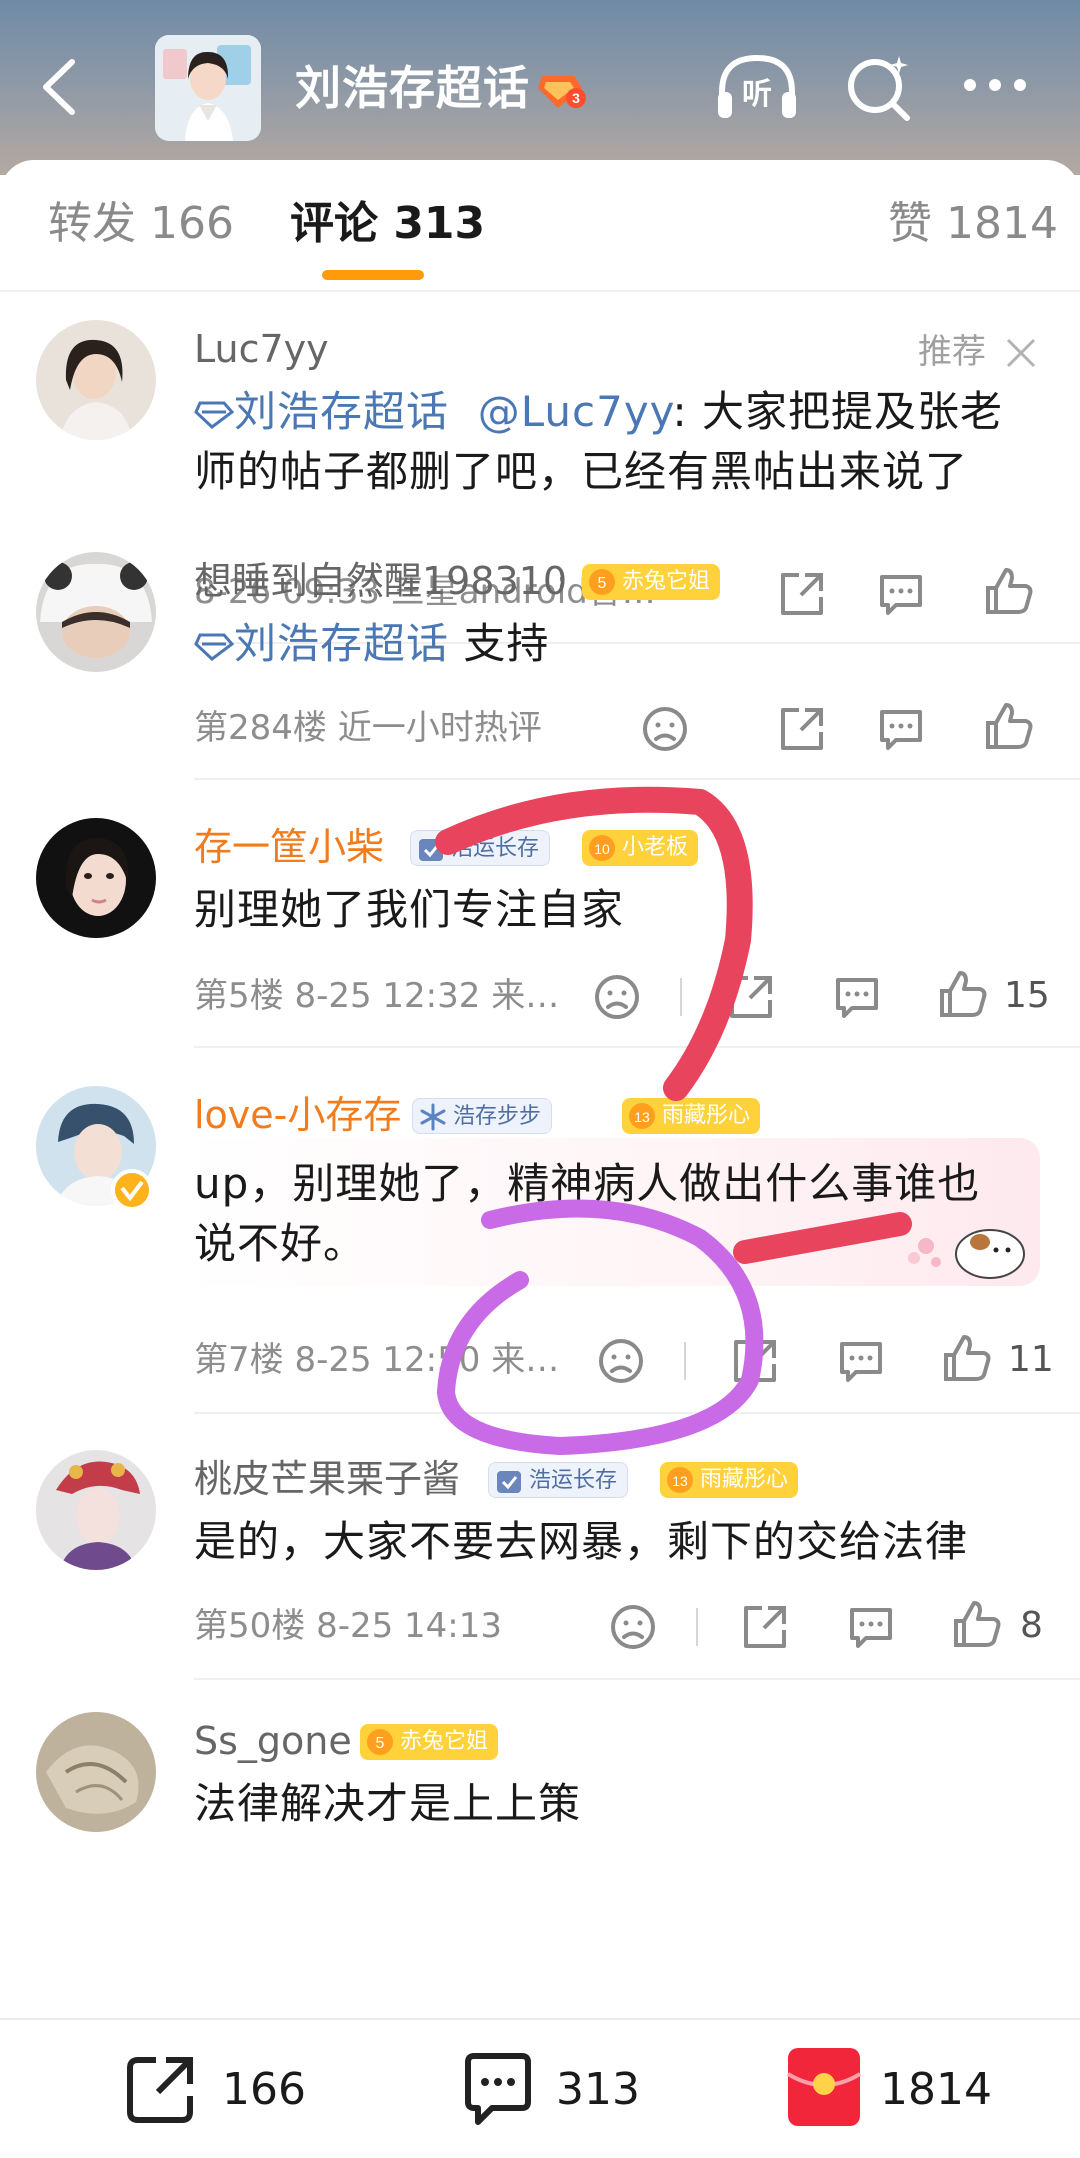 The height and width of the screenshot is (2158, 1080). I want to click on member-badge: 浩存步步, so click(482, 1116).